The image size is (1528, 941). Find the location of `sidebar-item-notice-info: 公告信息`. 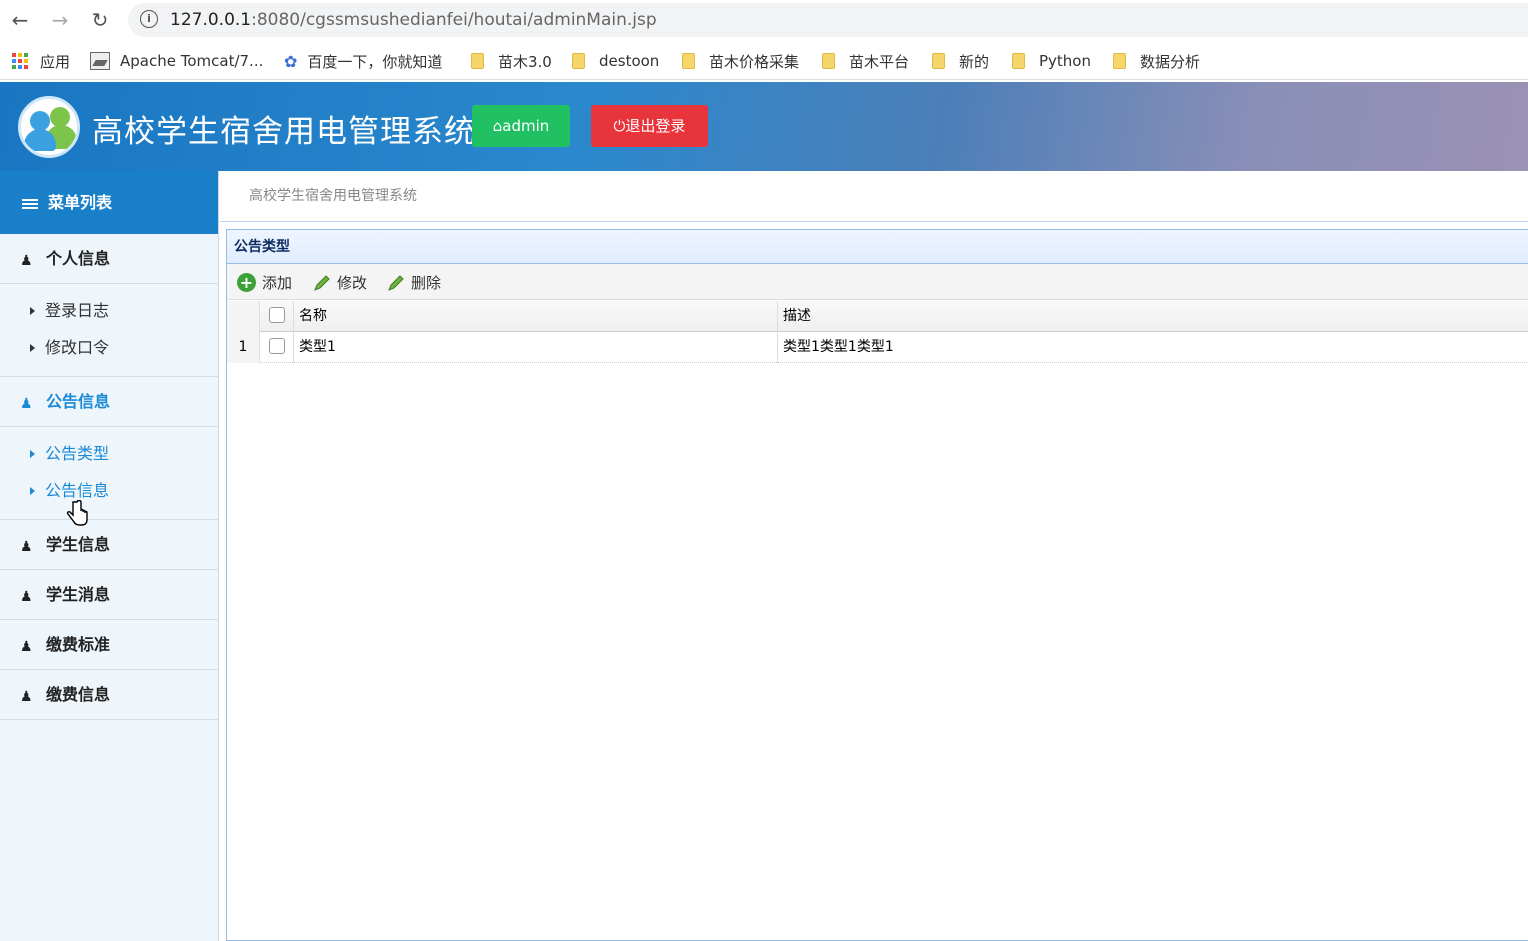

sidebar-item-notice-info: 公告信息 is located at coordinates (109, 490).